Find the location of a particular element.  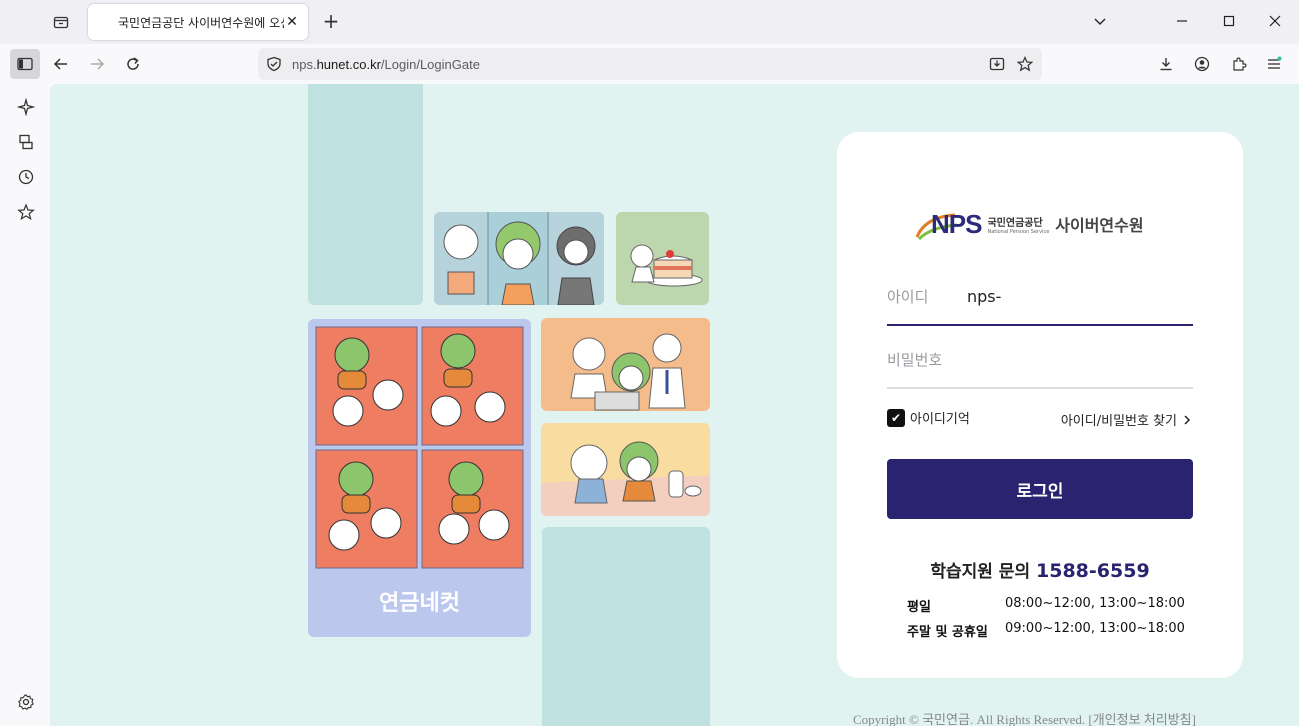

comic-tile-readers is located at coordinates (519, 258).